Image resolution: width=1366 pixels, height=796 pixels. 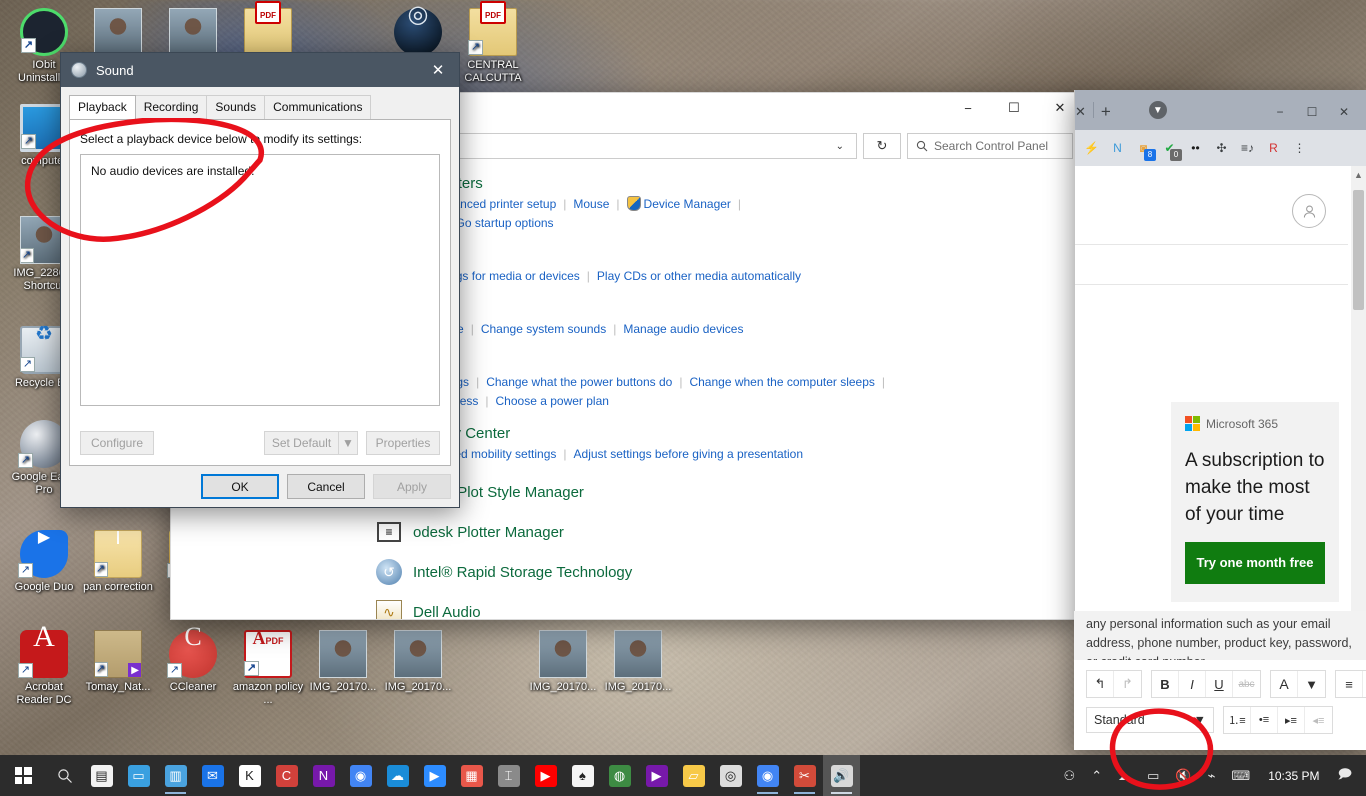 What do you see at coordinates (1280, 117) in the screenshot?
I see `browser-minimize-button: −` at bounding box center [1280, 117].